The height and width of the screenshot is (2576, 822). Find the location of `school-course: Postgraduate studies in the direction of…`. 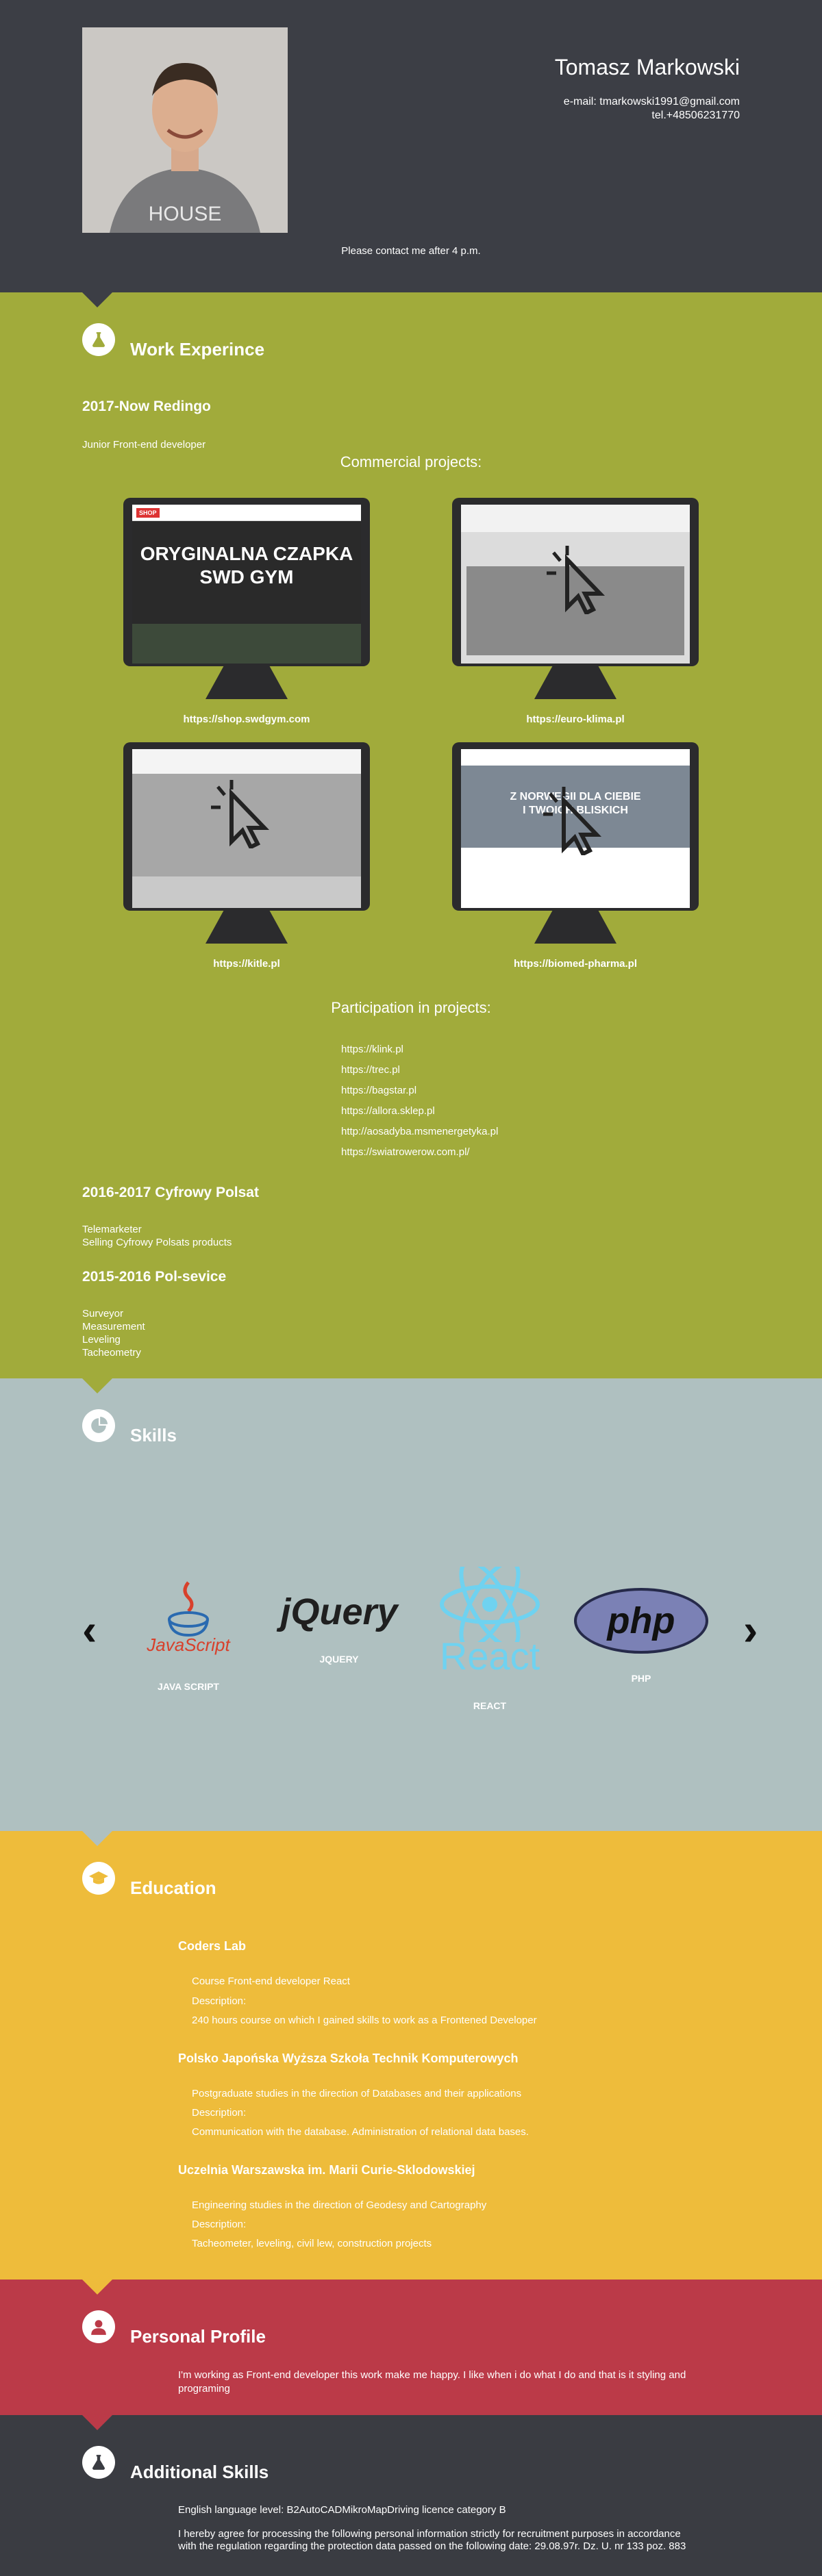

school-course: Postgraduate studies in the direction of… is located at coordinates (357, 2093).